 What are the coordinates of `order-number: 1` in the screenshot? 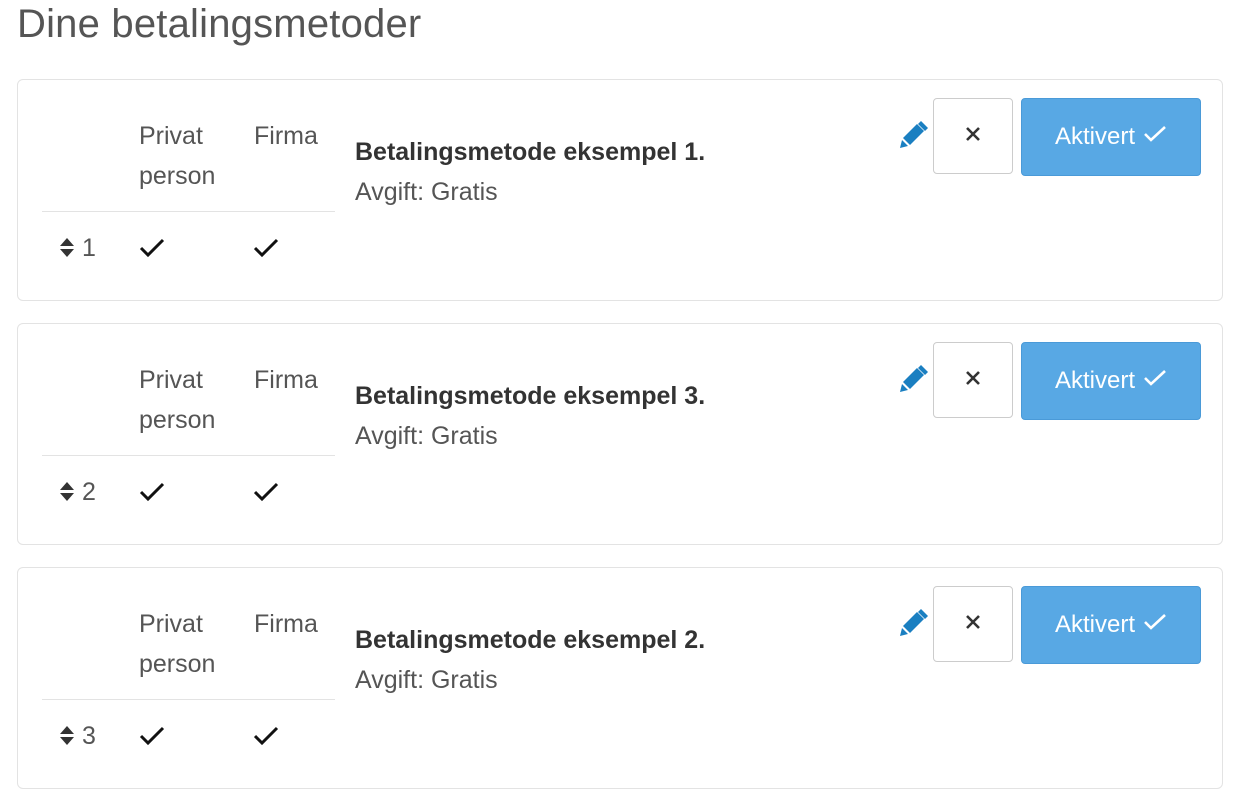 It's located at (89, 248).